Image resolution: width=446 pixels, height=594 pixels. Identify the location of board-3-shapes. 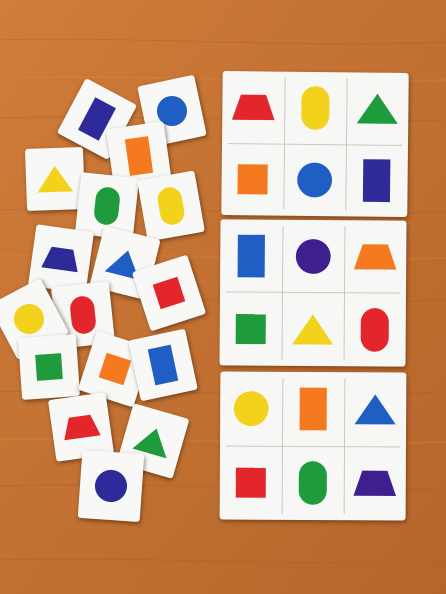
(315, 446).